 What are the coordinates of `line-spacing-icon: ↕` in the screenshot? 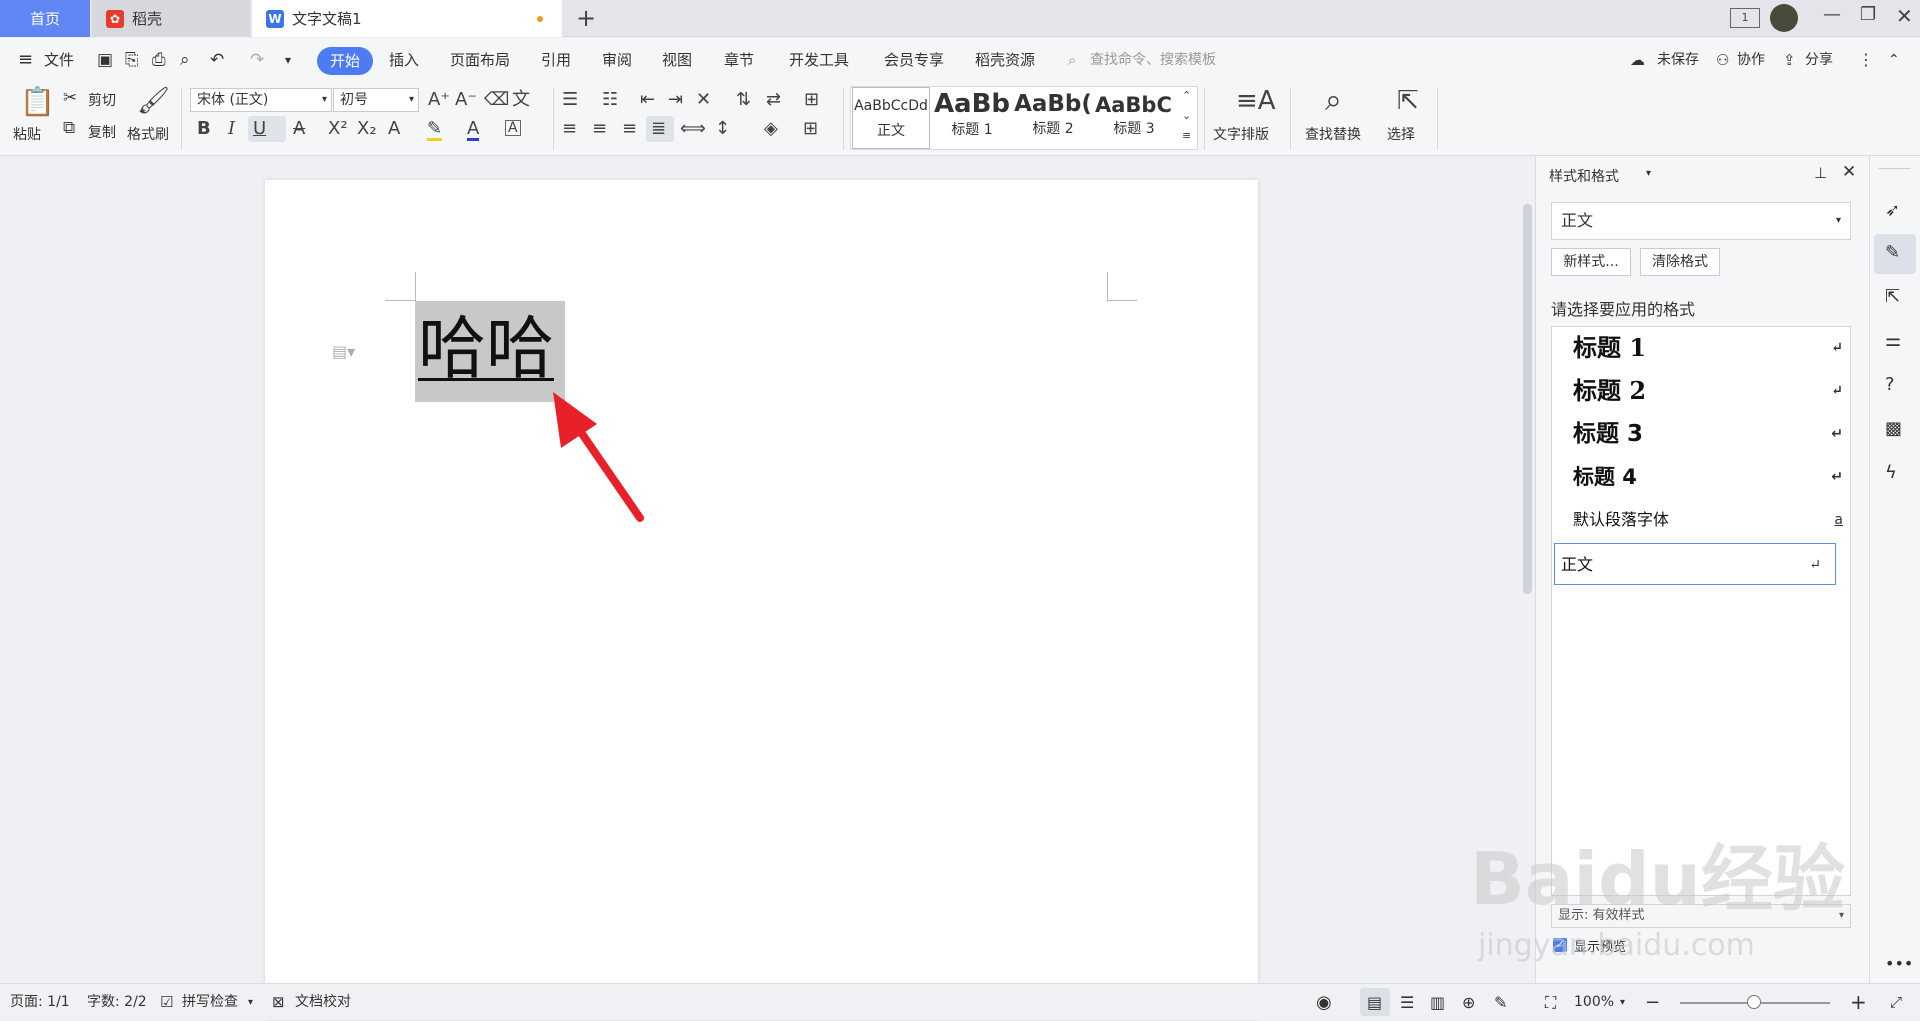 It's located at (722, 129).